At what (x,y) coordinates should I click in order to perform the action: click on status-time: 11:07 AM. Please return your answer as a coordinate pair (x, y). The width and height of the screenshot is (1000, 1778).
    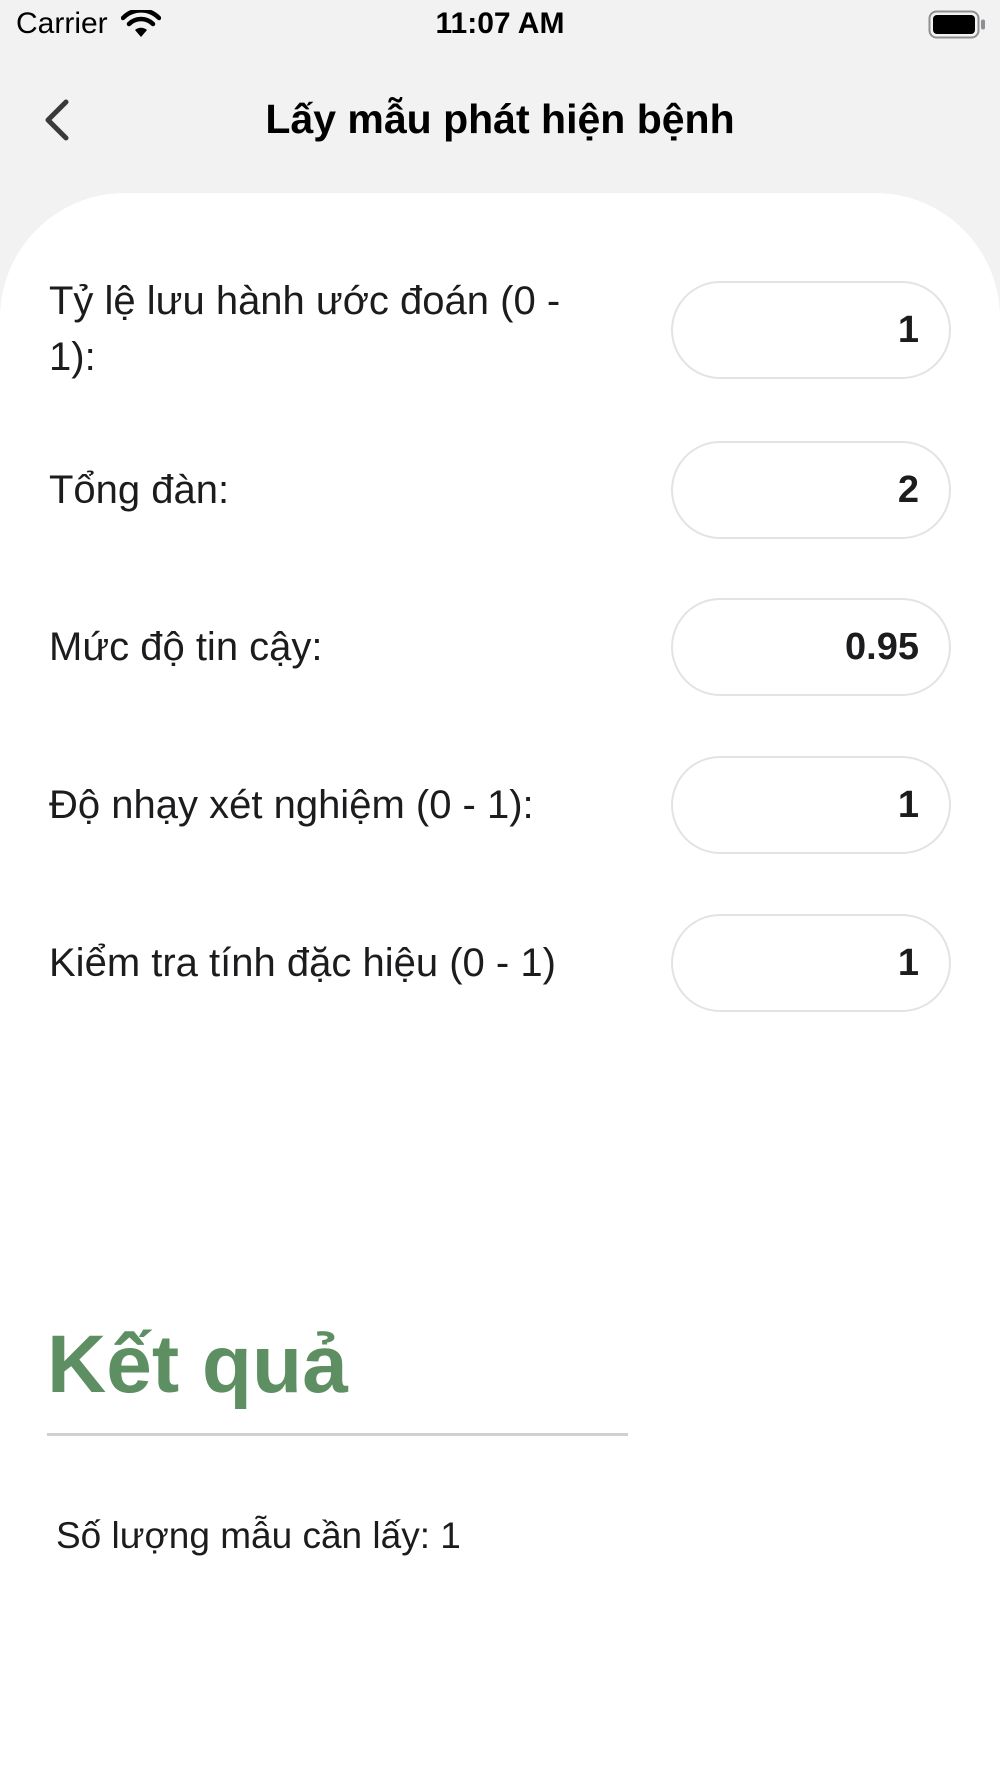
    Looking at the image, I should click on (500, 23).